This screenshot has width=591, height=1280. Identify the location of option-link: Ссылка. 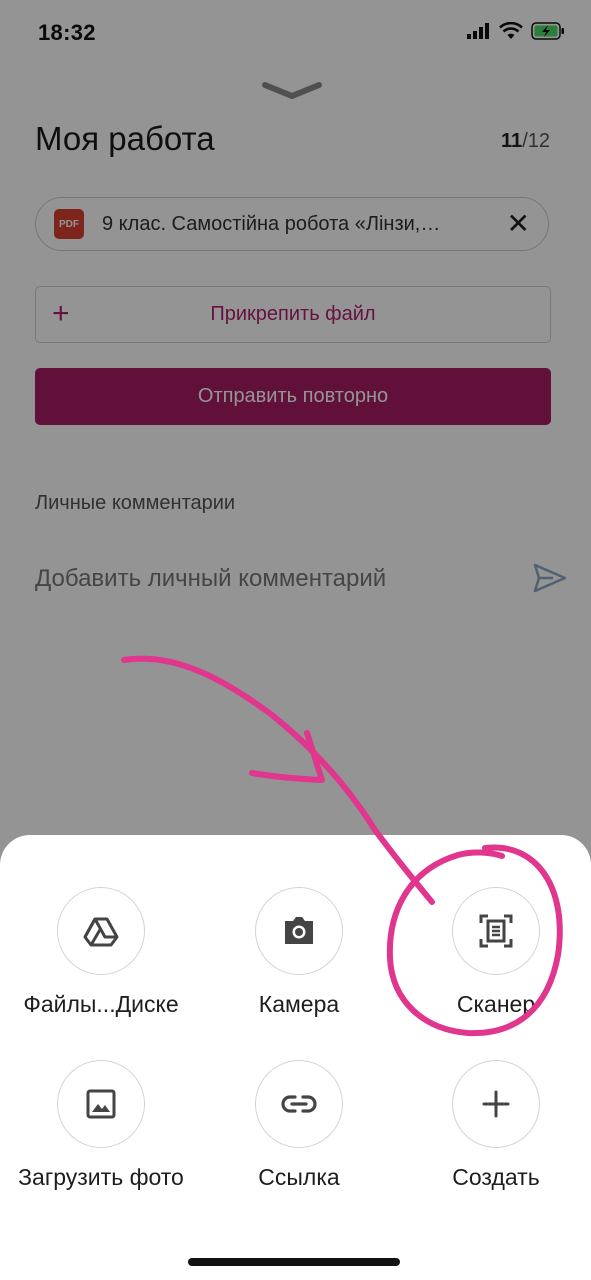
(299, 1125).